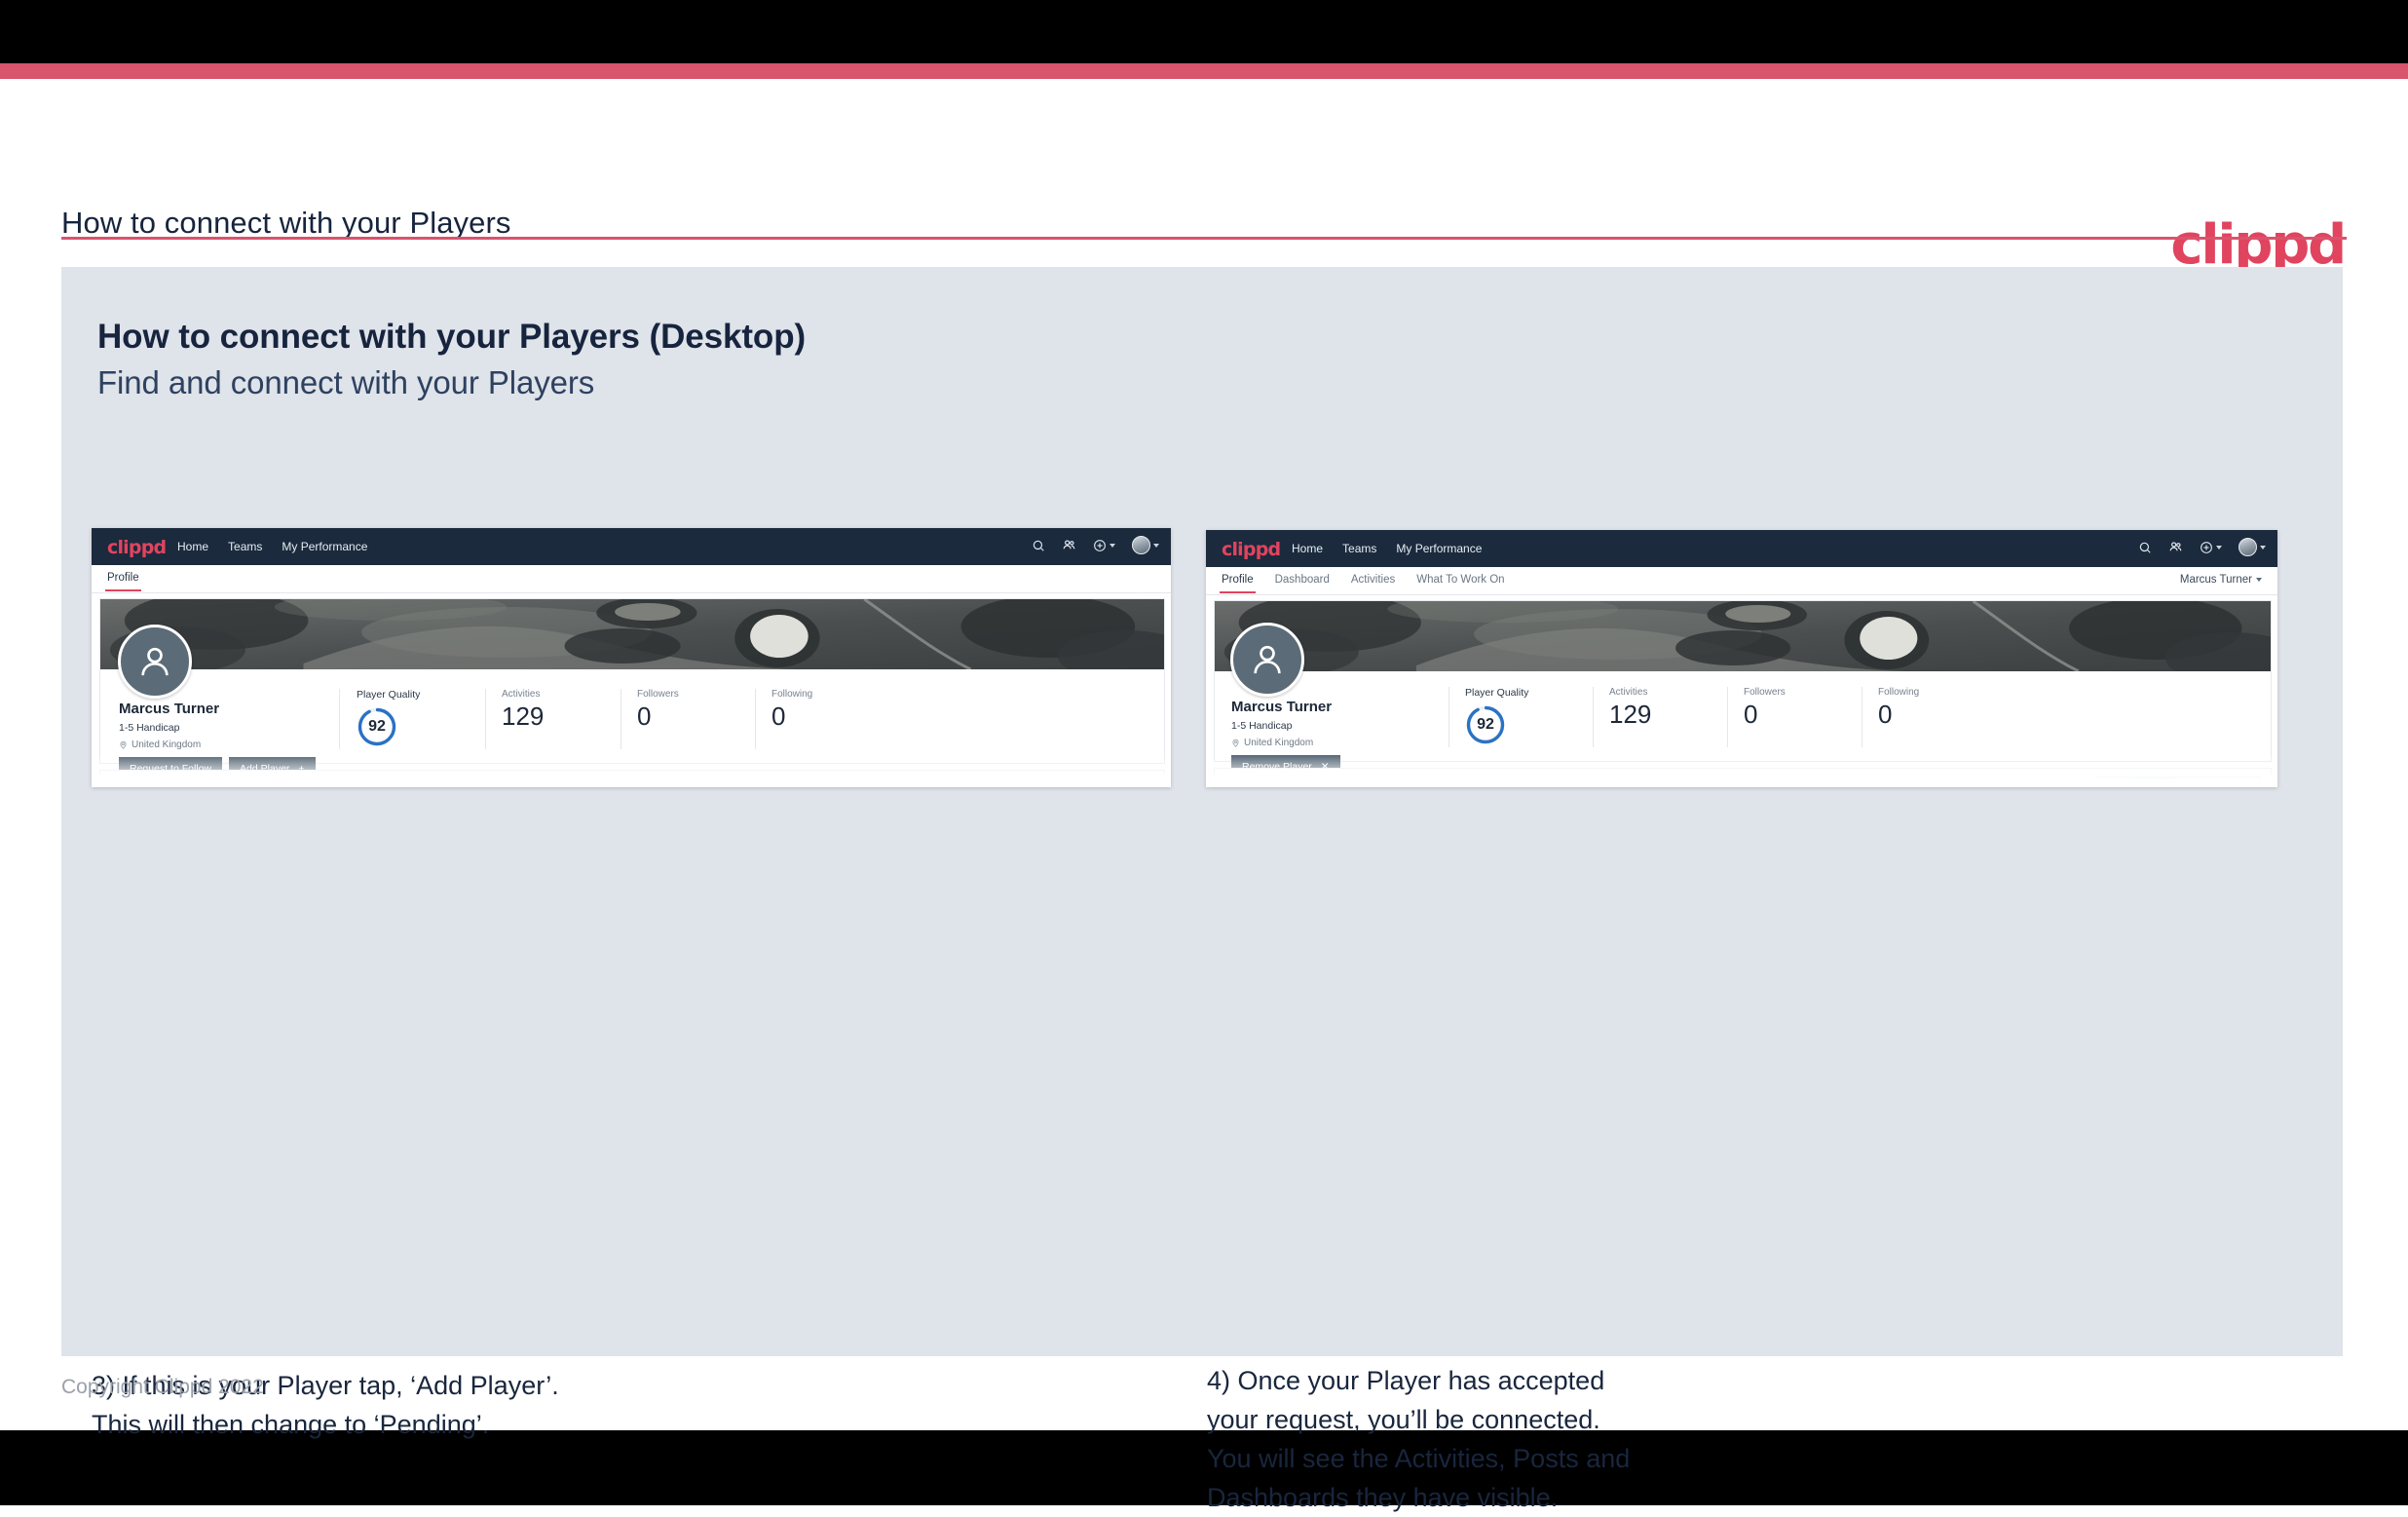 This screenshot has height=1517, width=2408. I want to click on app-logo-left: clippd, so click(137, 547).